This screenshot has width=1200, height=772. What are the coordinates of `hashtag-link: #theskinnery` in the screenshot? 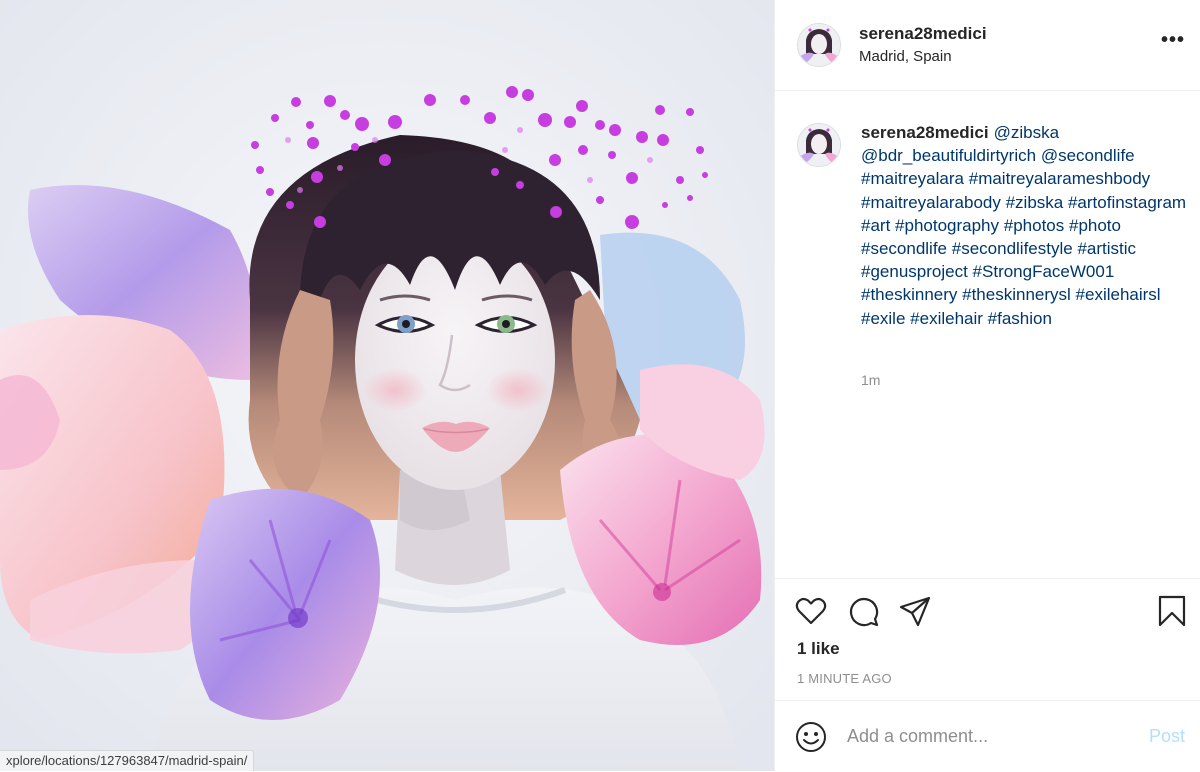 It's located at (909, 294).